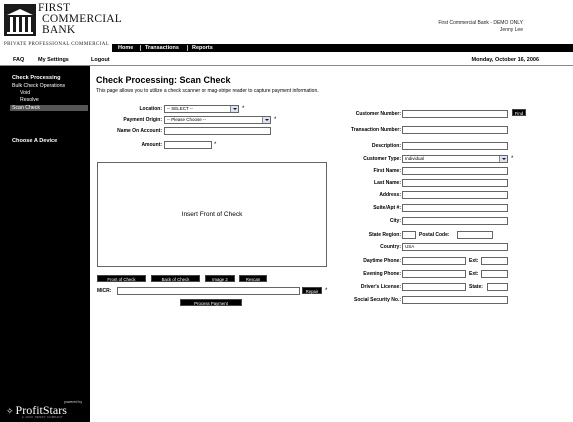 The image size is (573, 422). What do you see at coordinates (455, 183) in the screenshot?
I see `last-name-input` at bounding box center [455, 183].